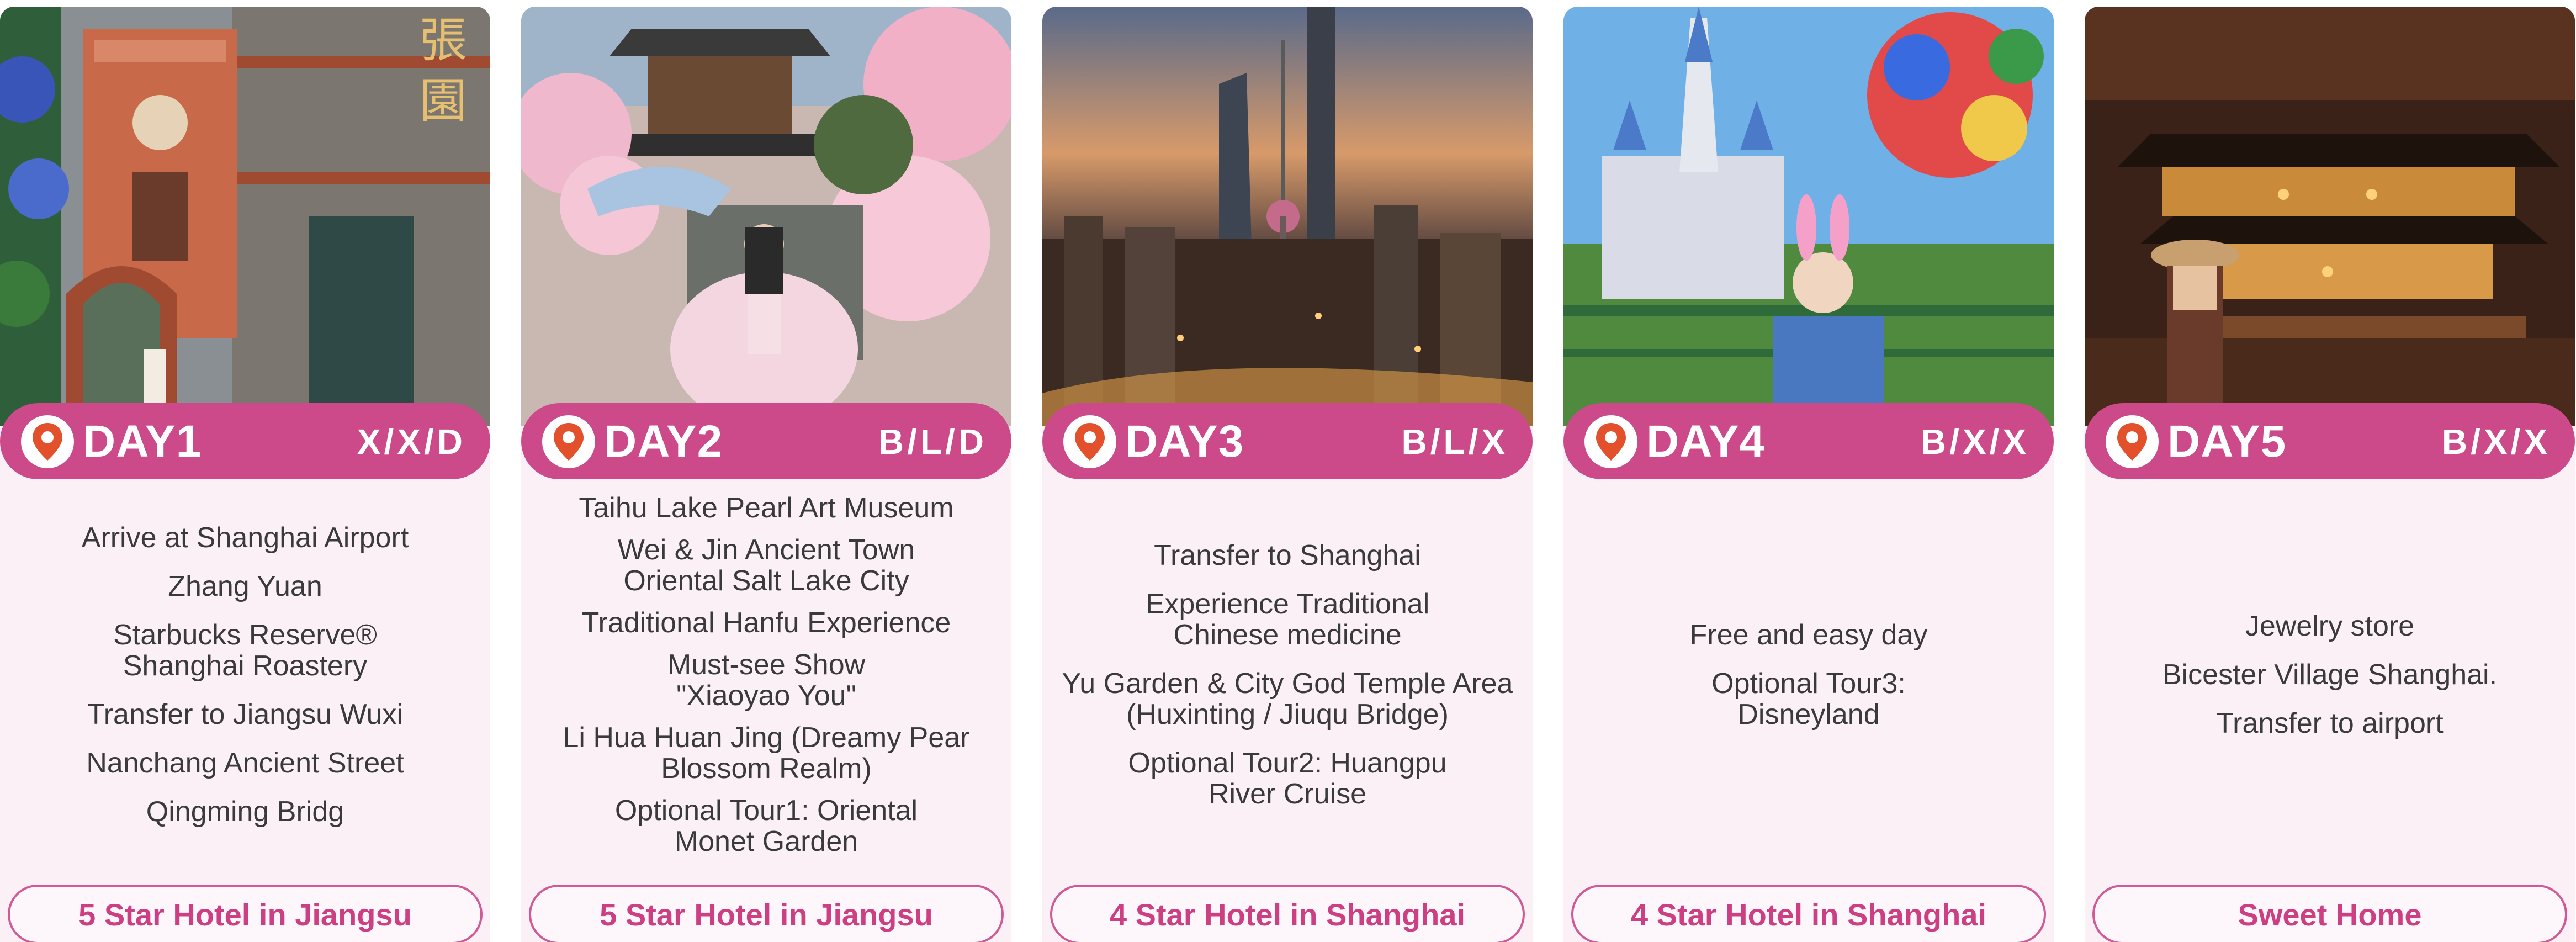 This screenshot has width=2576, height=942. What do you see at coordinates (766, 681) in the screenshot?
I see `stop: Must-see Show "Xiaoyao You"` at bounding box center [766, 681].